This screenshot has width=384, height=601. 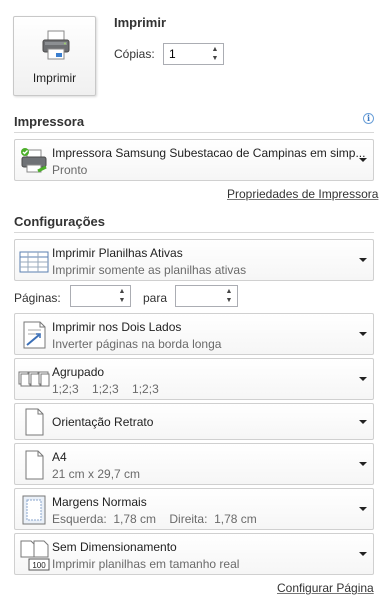 I want to click on settings-heading: Configurações, so click(x=60, y=221).